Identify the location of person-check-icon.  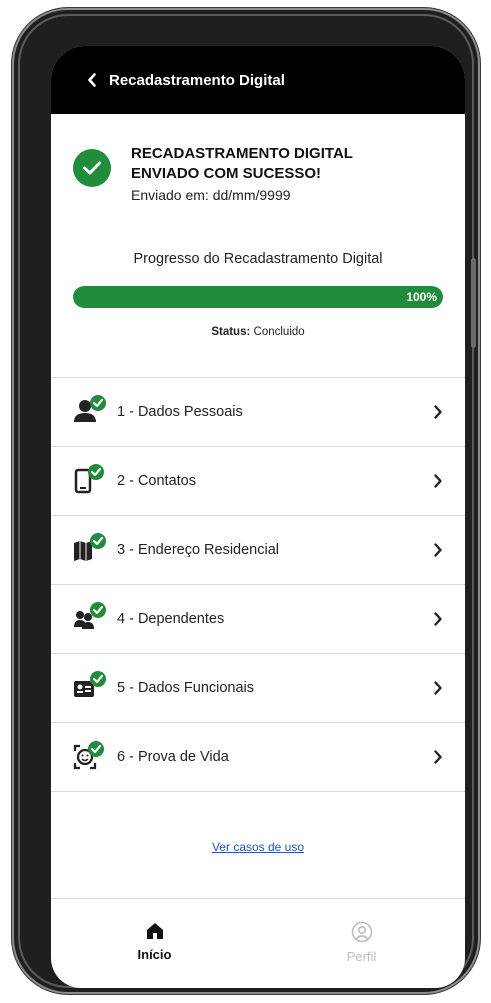
(91, 412).